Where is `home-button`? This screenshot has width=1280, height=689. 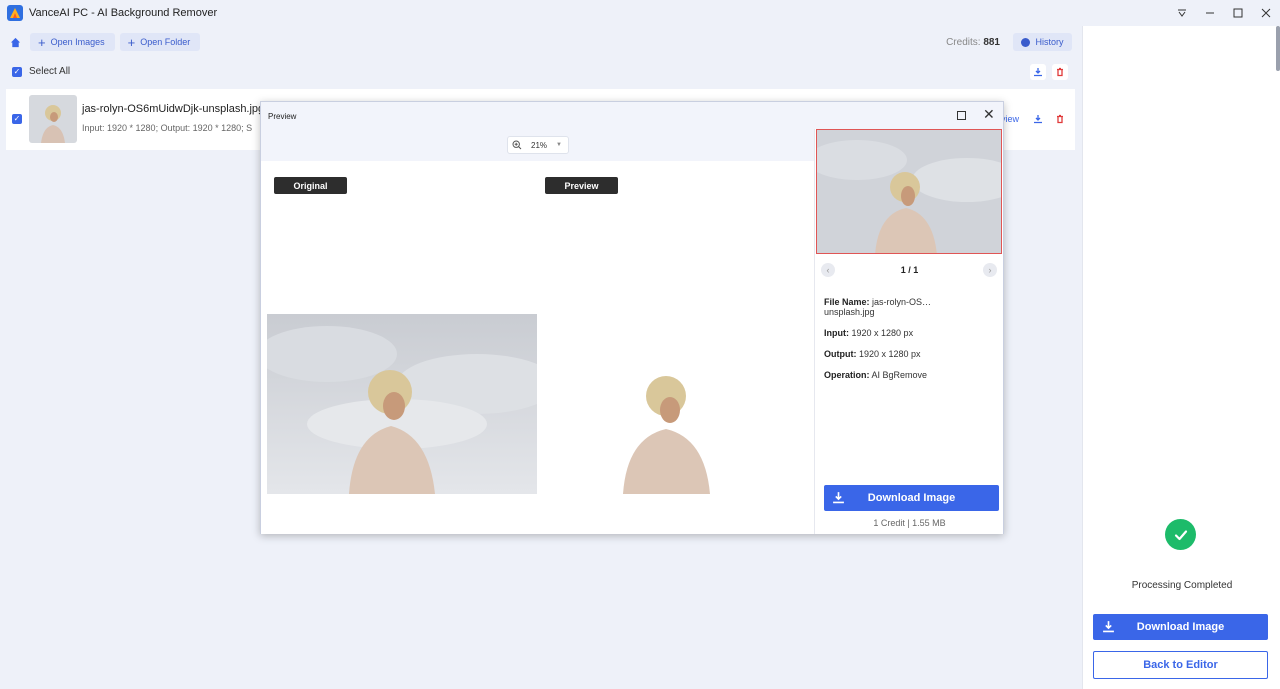 home-button is located at coordinates (15, 42).